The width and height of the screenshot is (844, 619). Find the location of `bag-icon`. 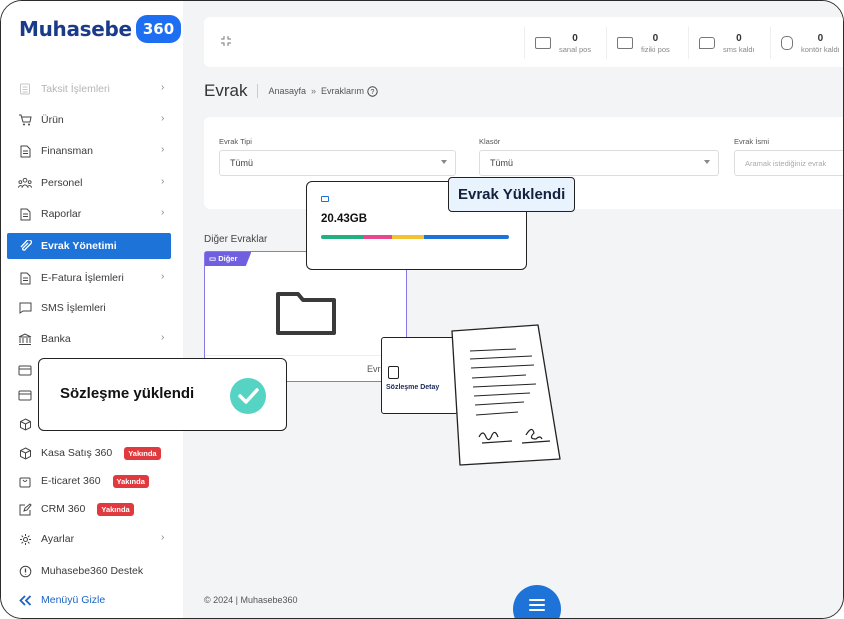

bag-icon is located at coordinates (25, 481).